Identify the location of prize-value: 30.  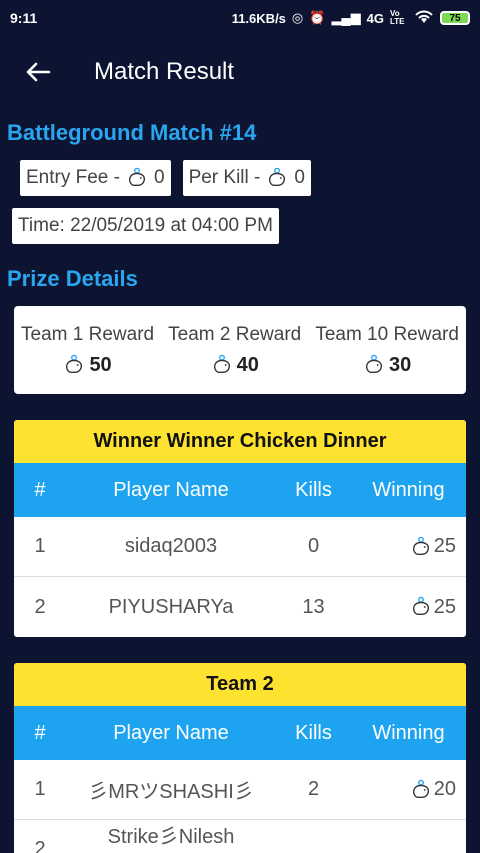
(400, 364).